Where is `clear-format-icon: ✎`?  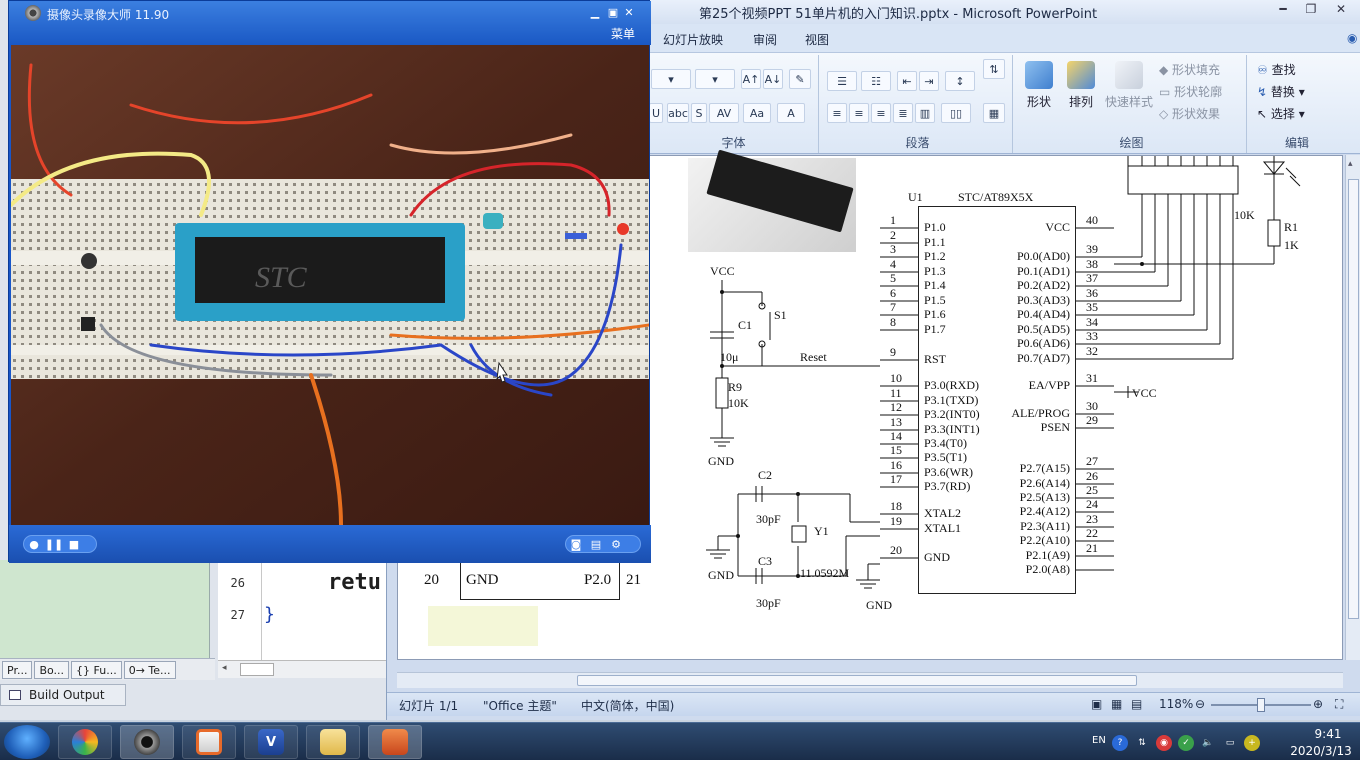
clear-format-icon: ✎ is located at coordinates (800, 79).